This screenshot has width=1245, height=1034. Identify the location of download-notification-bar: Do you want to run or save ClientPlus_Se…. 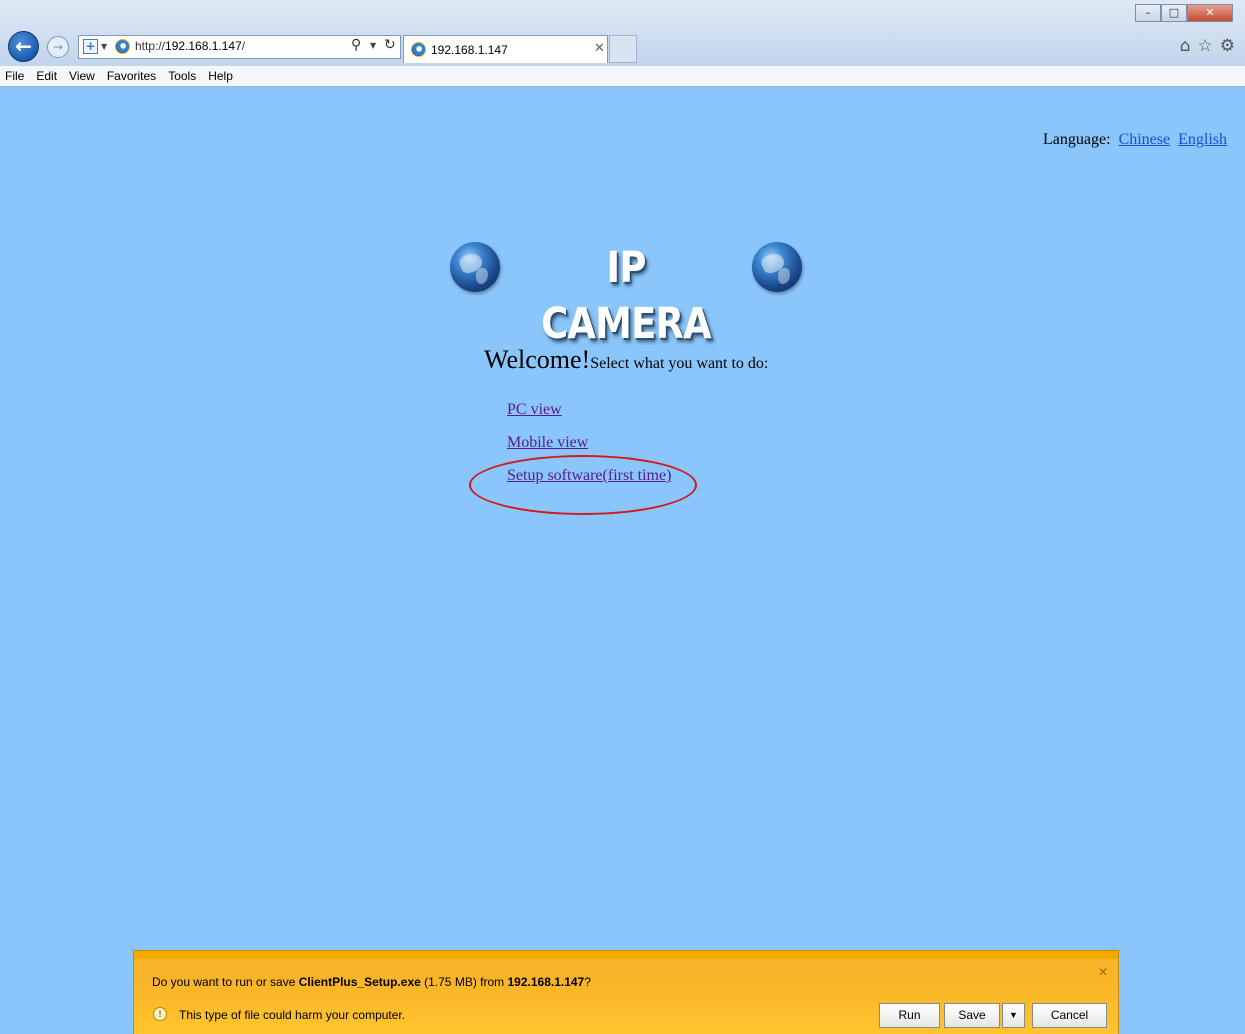
(626, 992).